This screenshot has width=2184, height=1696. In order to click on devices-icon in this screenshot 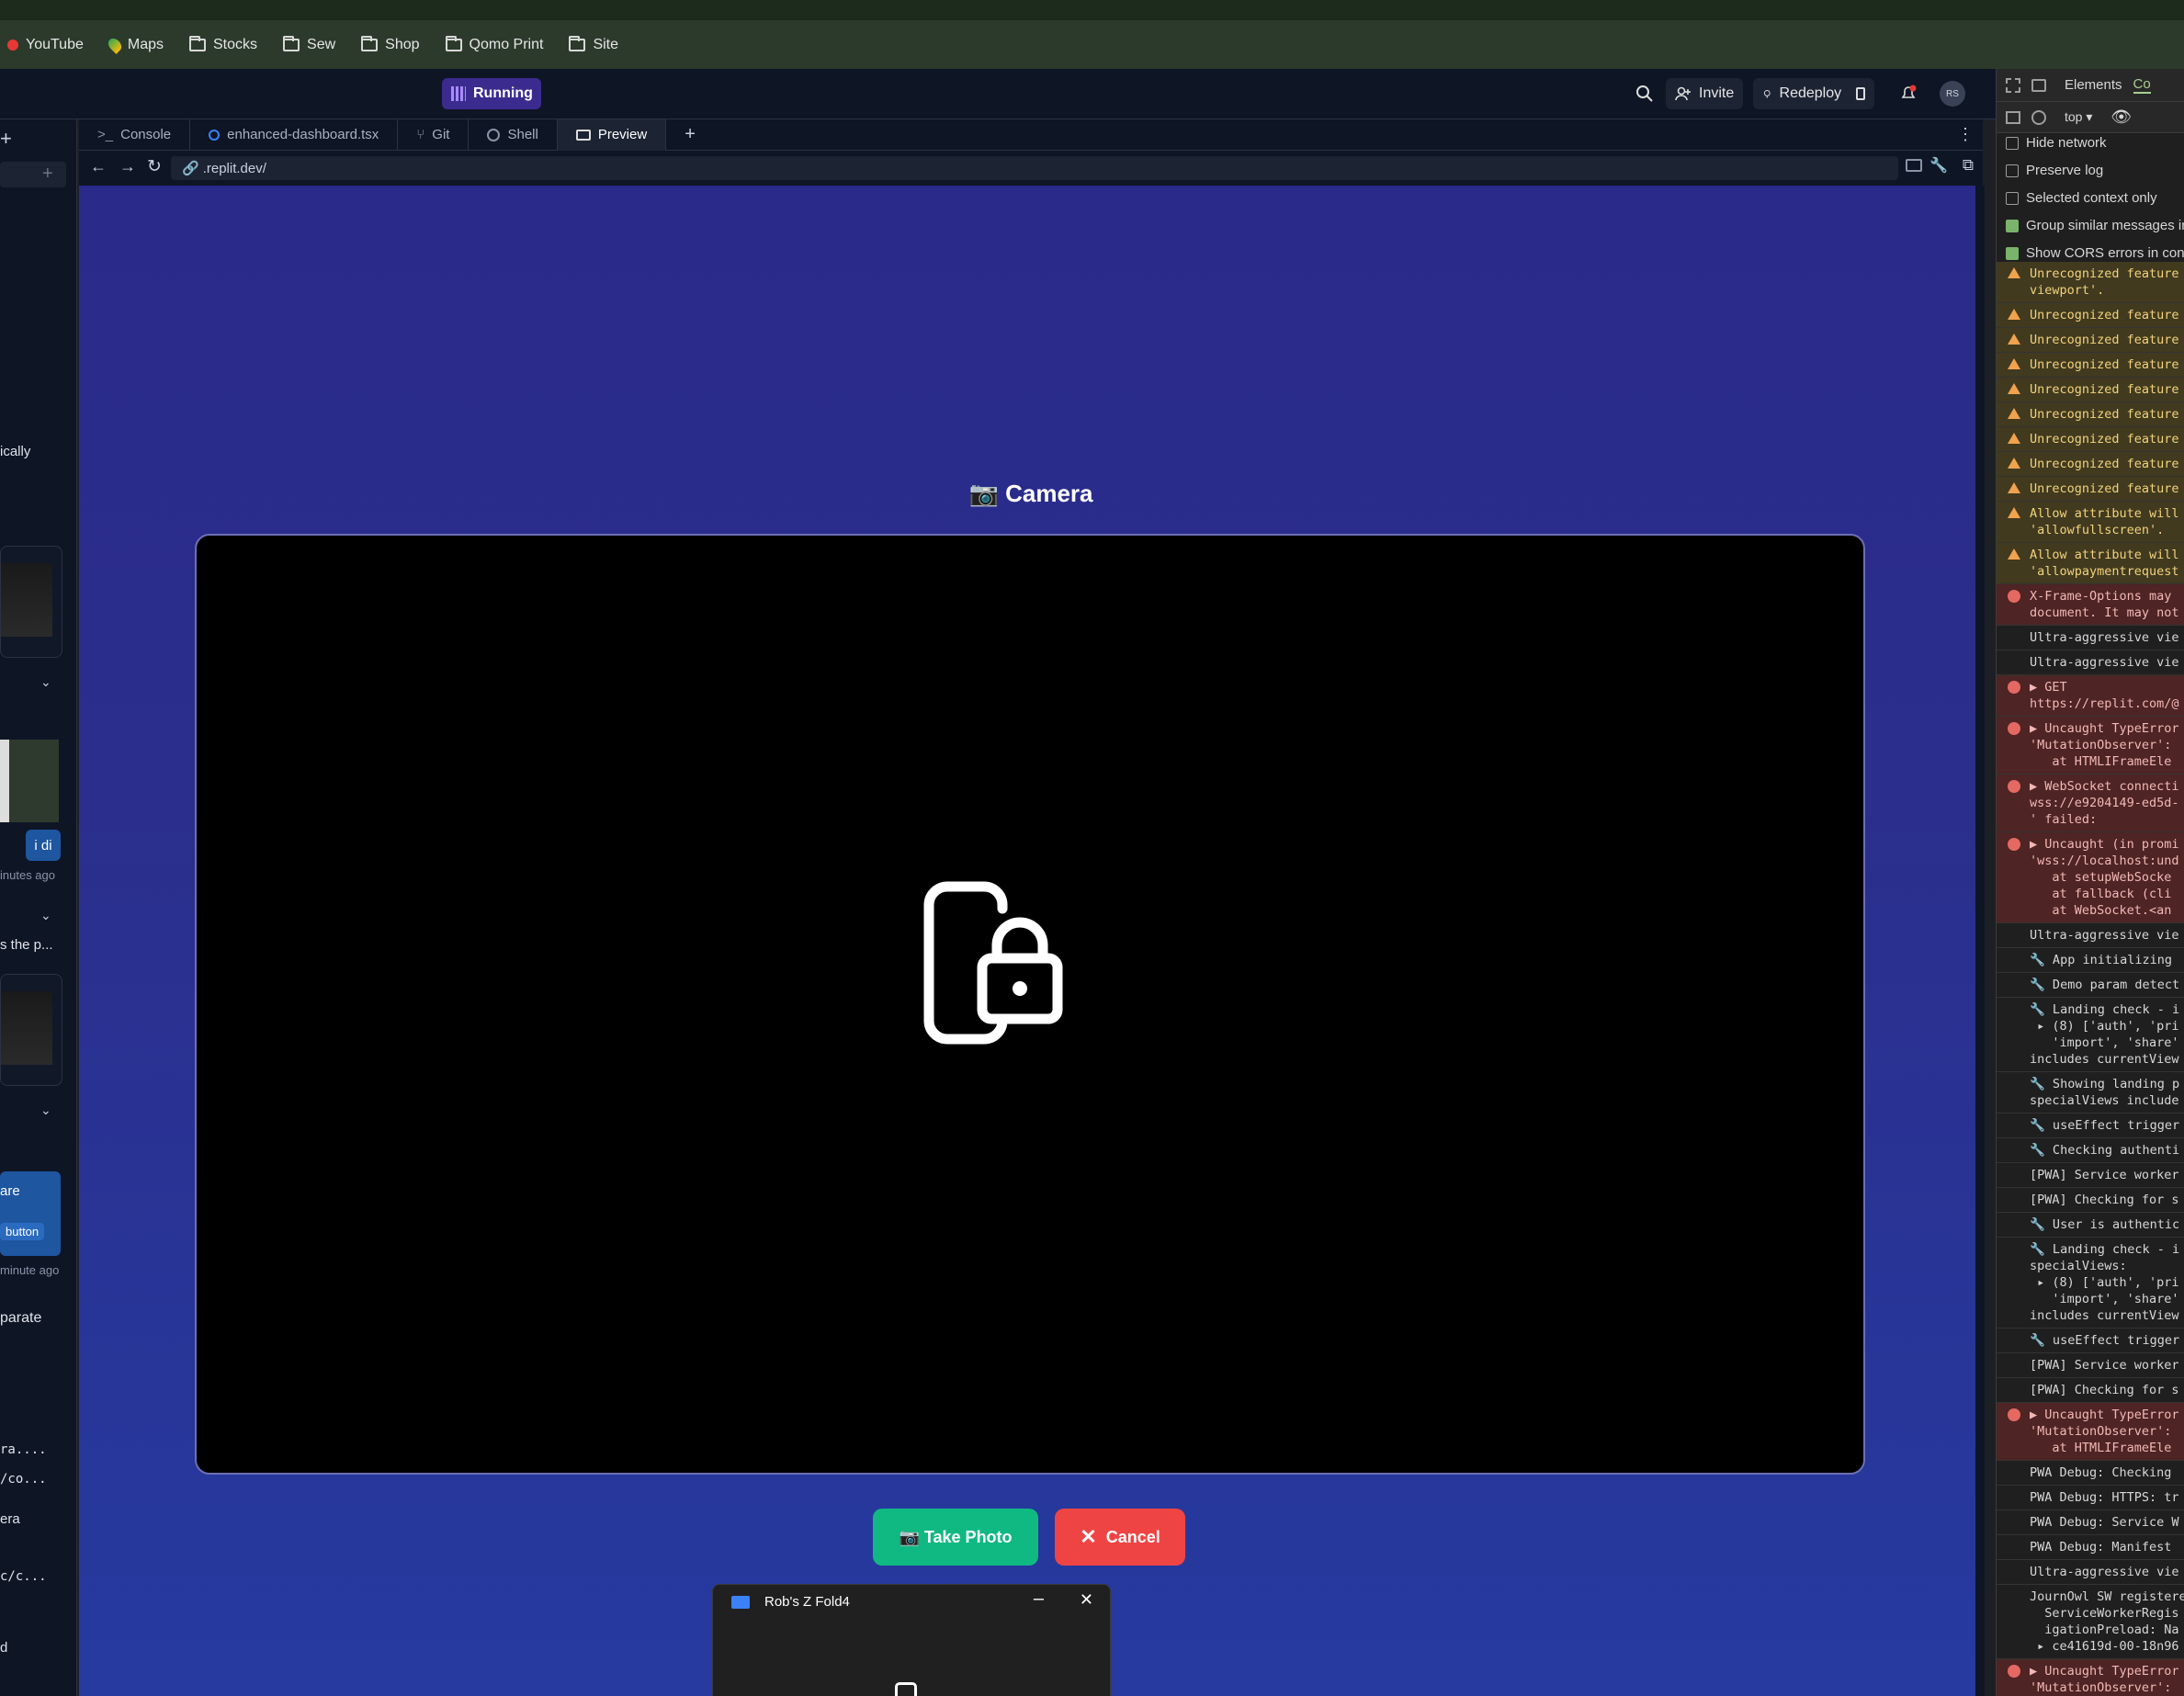, I will do `click(1914, 165)`.